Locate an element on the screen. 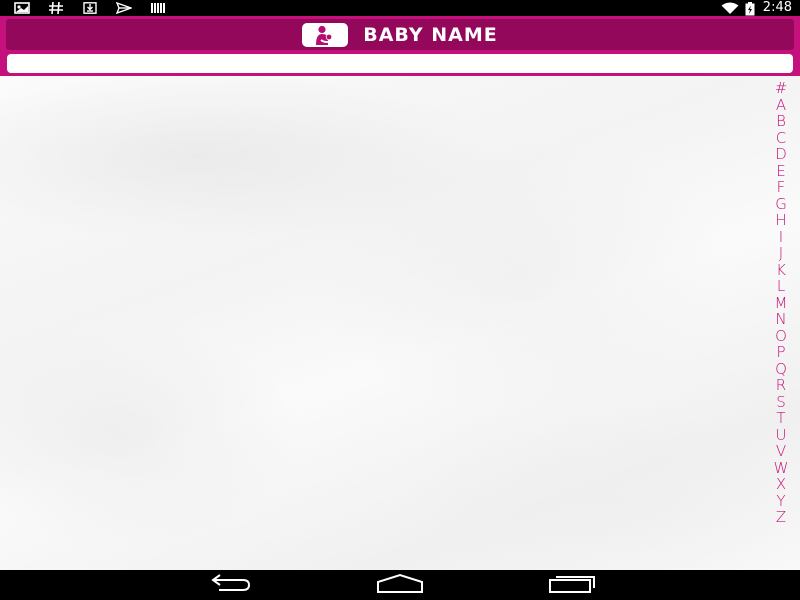 The image size is (800, 600). recent-apps-icon is located at coordinates (572, 585).